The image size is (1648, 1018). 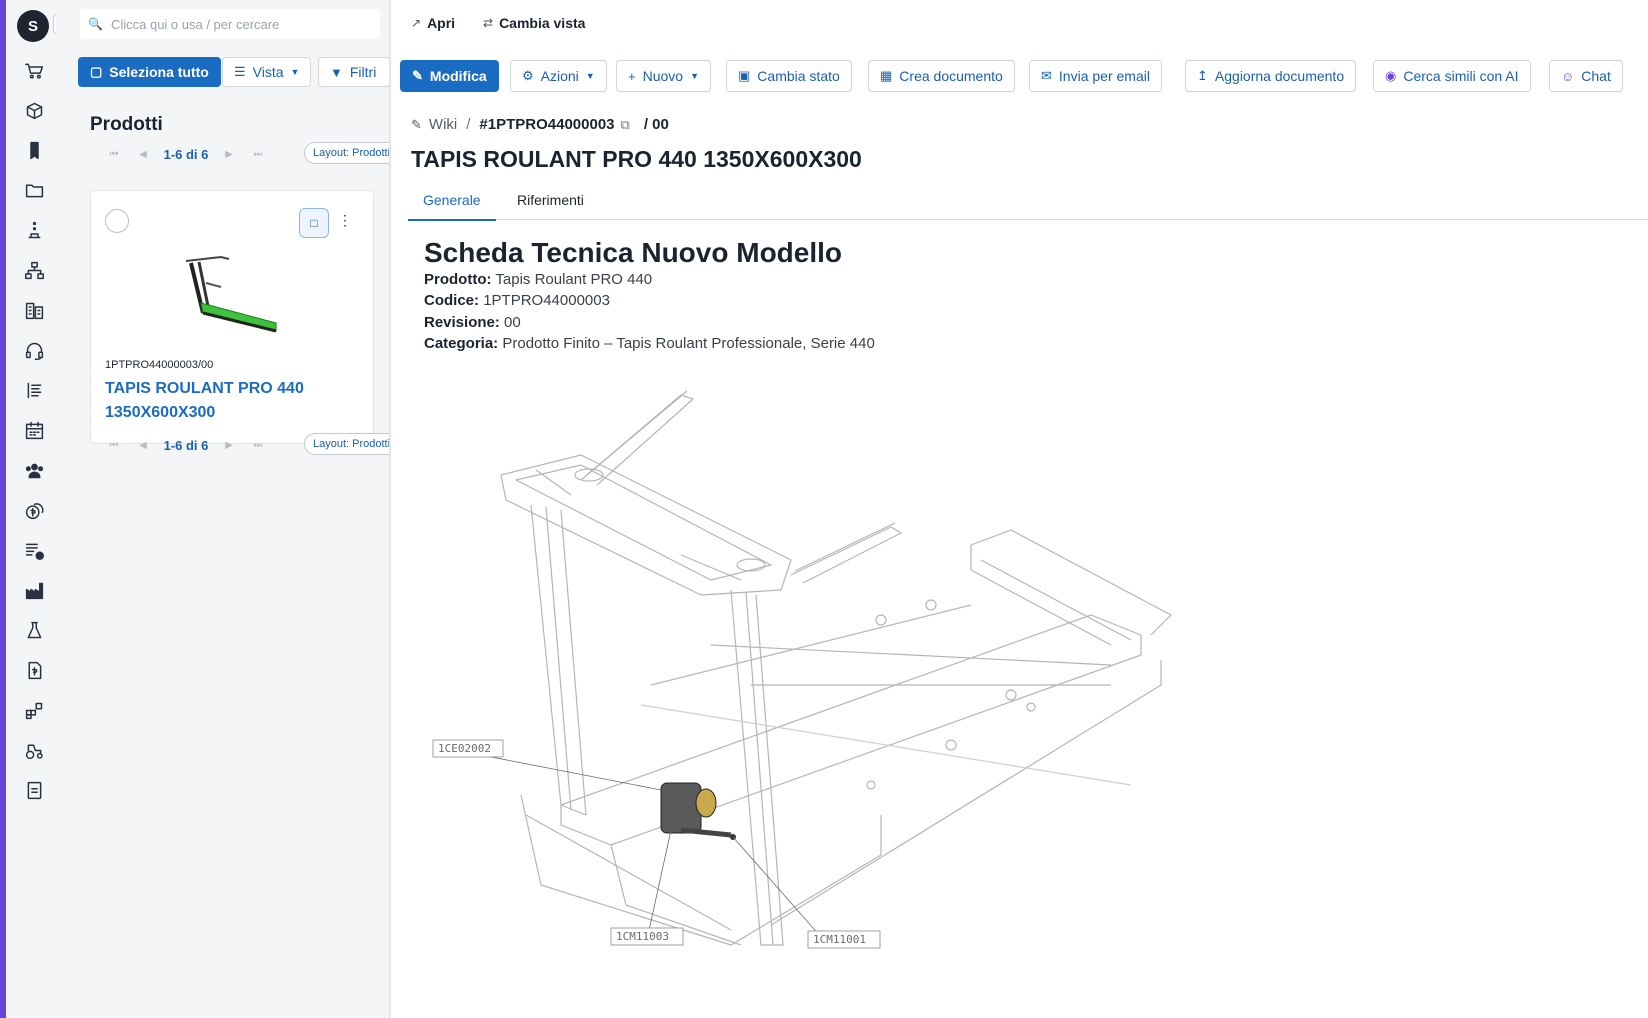 I want to click on actions-button: ⚙ Azioni ▼, so click(x=558, y=76).